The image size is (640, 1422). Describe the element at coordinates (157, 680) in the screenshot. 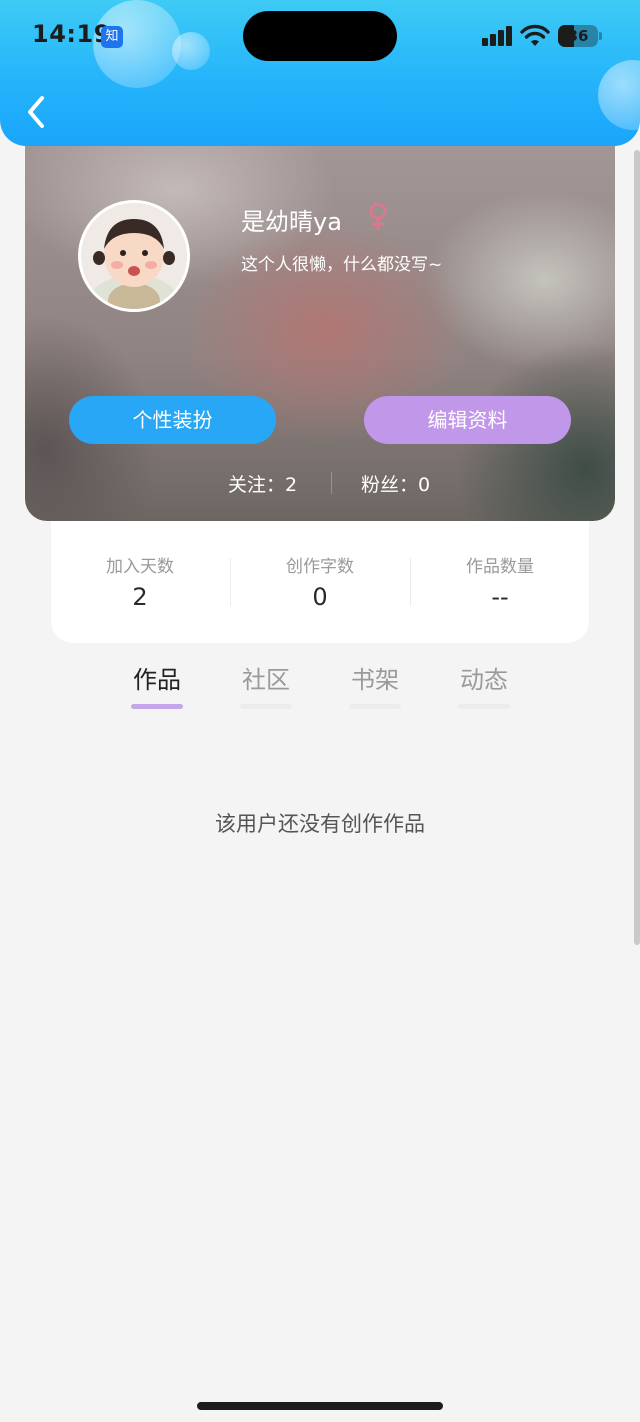

I see `tab-label: 作品` at that location.